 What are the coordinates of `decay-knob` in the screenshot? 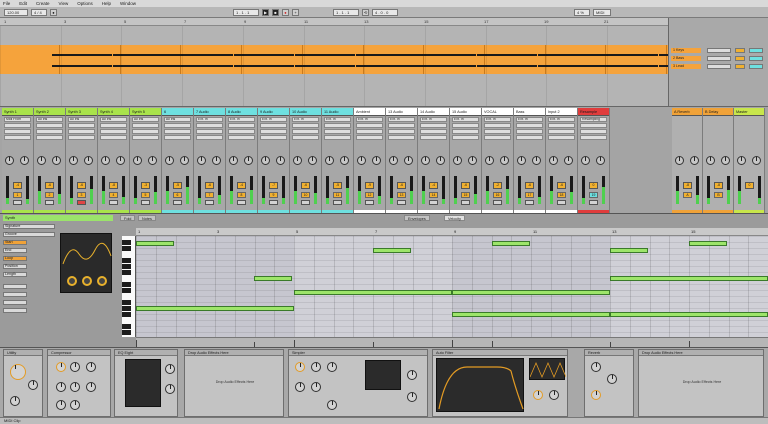 It's located at (87, 281).